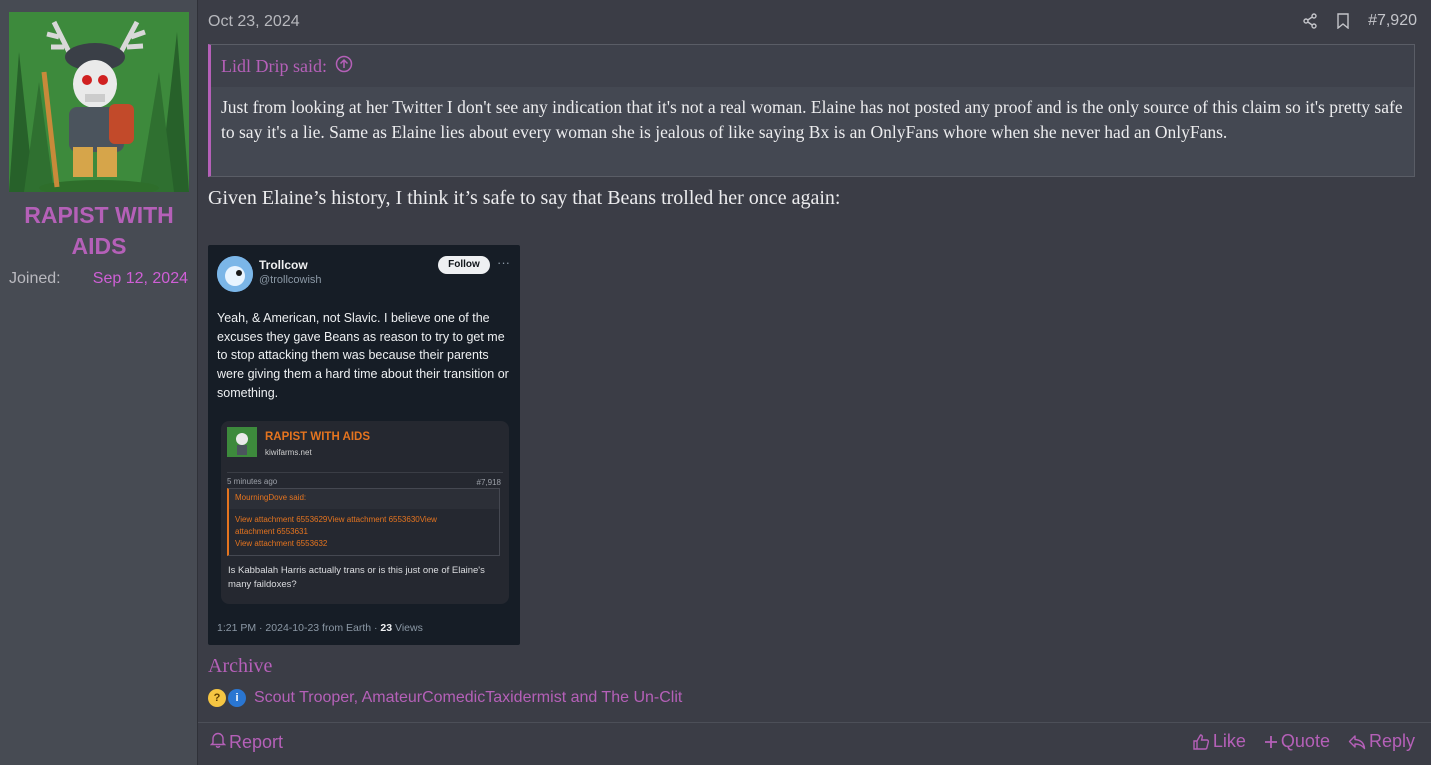 This screenshot has height=765, width=1431. I want to click on joined-label: Joined:, so click(35, 278).